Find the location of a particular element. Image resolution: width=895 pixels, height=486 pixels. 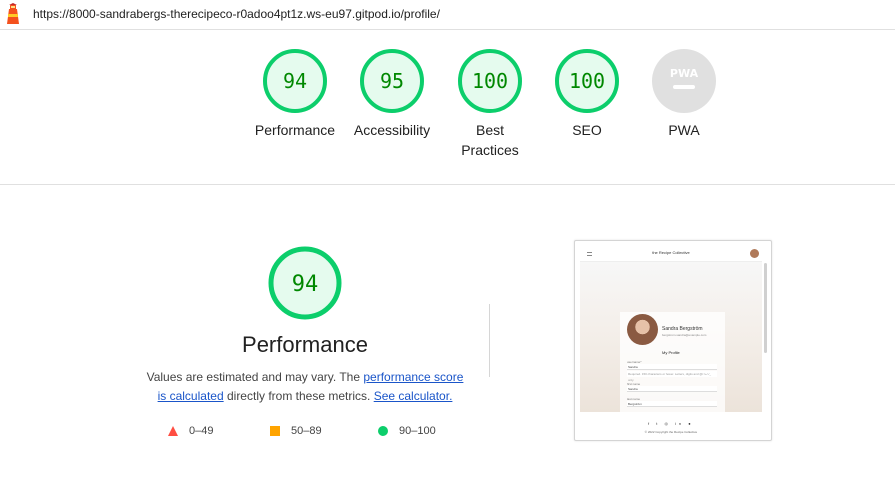

social-icons: f t ◎ in ● is located at coordinates (671, 423).